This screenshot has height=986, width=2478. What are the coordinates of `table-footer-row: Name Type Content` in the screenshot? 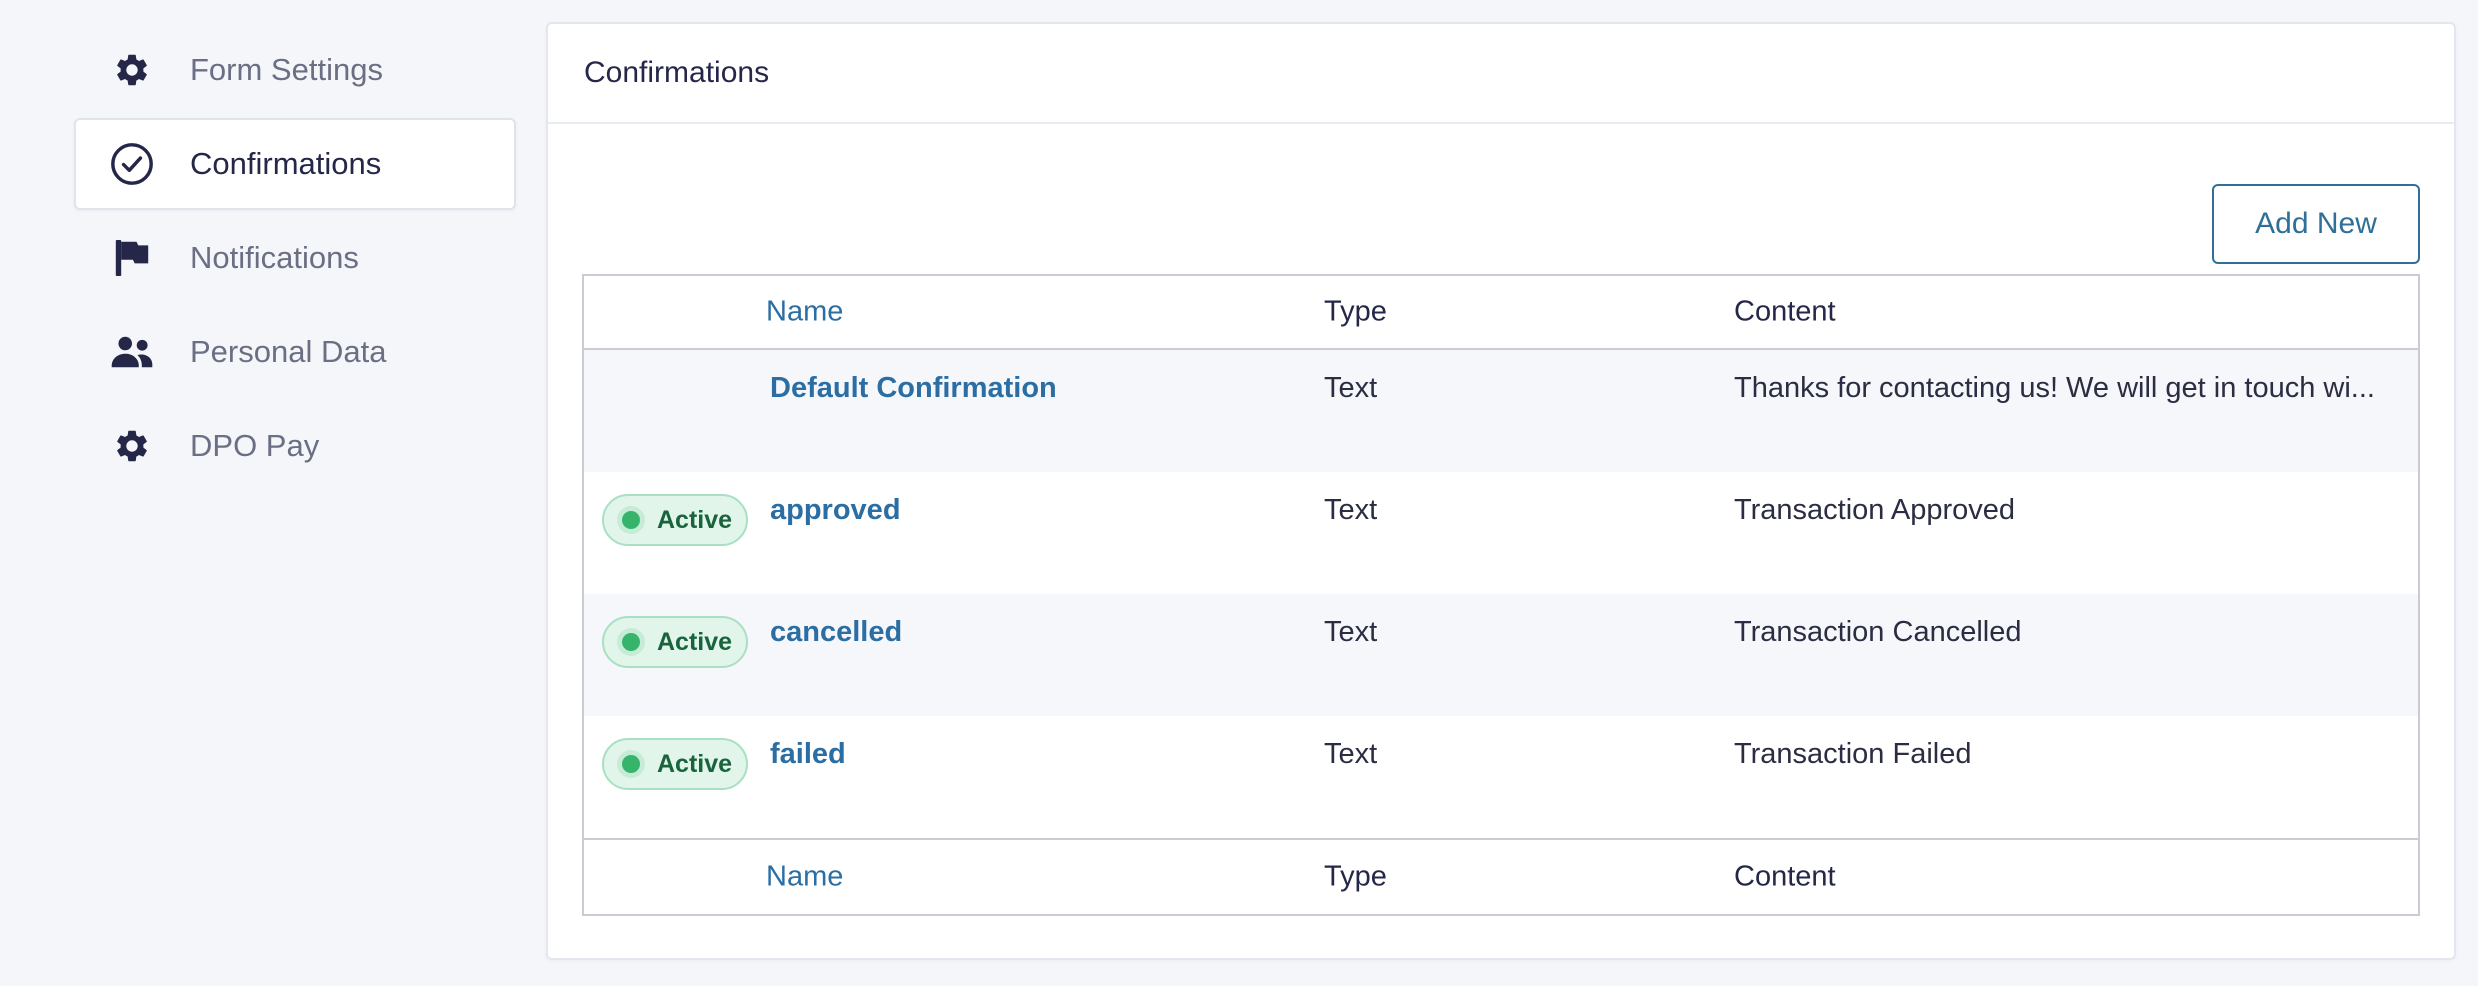 It's located at (1501, 876).